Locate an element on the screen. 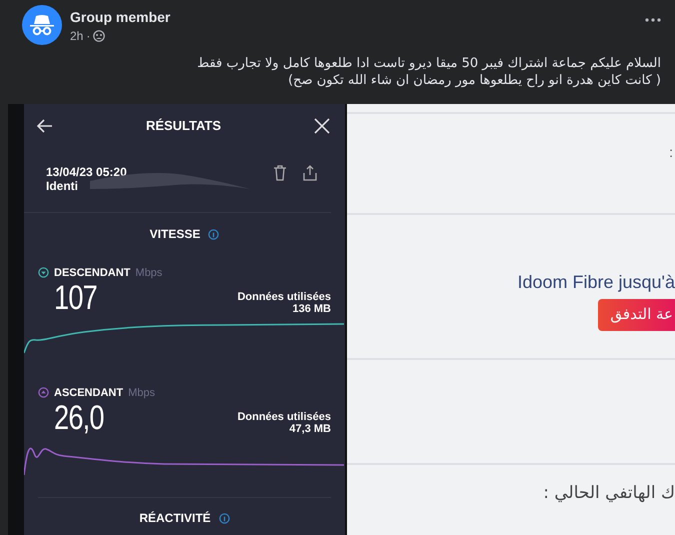 Image resolution: width=675 pixels, height=535 pixels. share-icon is located at coordinates (310, 173).